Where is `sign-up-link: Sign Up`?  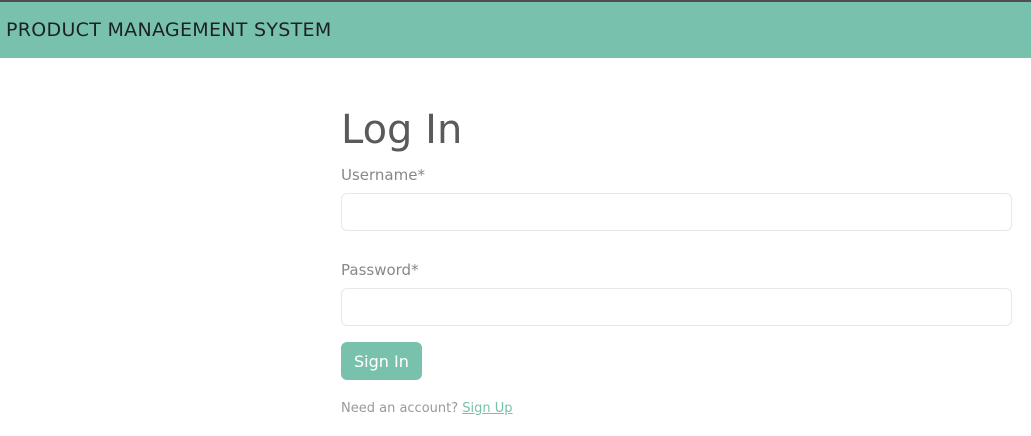
sign-up-link: Sign Up is located at coordinates (487, 408).